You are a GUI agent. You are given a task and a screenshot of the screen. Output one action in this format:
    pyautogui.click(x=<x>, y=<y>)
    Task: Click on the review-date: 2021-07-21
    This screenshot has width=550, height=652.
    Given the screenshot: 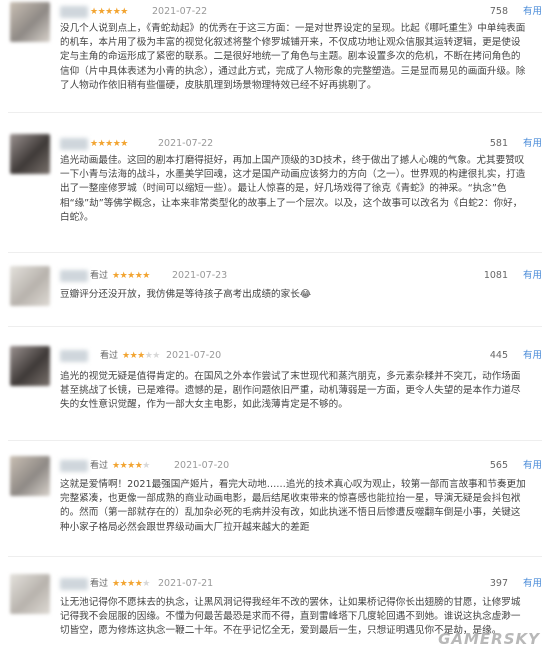 What is the action you would take?
    pyautogui.click(x=186, y=583)
    